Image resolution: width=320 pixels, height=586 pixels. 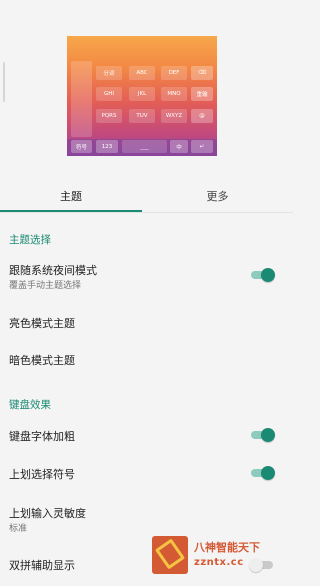 What do you see at coordinates (179, 146) in the screenshot?
I see `preview-key-chinese: 中` at bounding box center [179, 146].